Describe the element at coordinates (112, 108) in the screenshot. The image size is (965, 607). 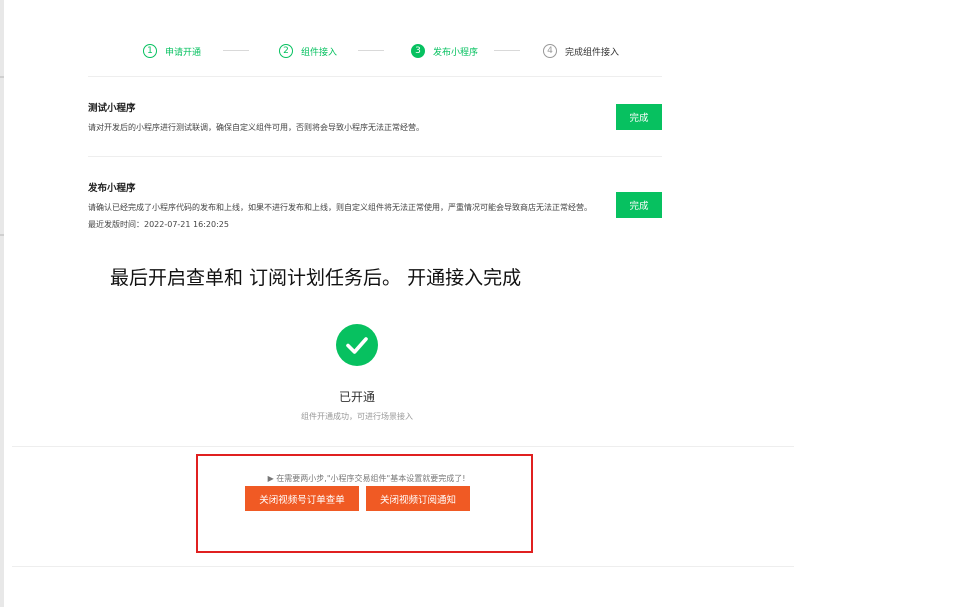
I see `test-section-title: 测试小程序` at that location.